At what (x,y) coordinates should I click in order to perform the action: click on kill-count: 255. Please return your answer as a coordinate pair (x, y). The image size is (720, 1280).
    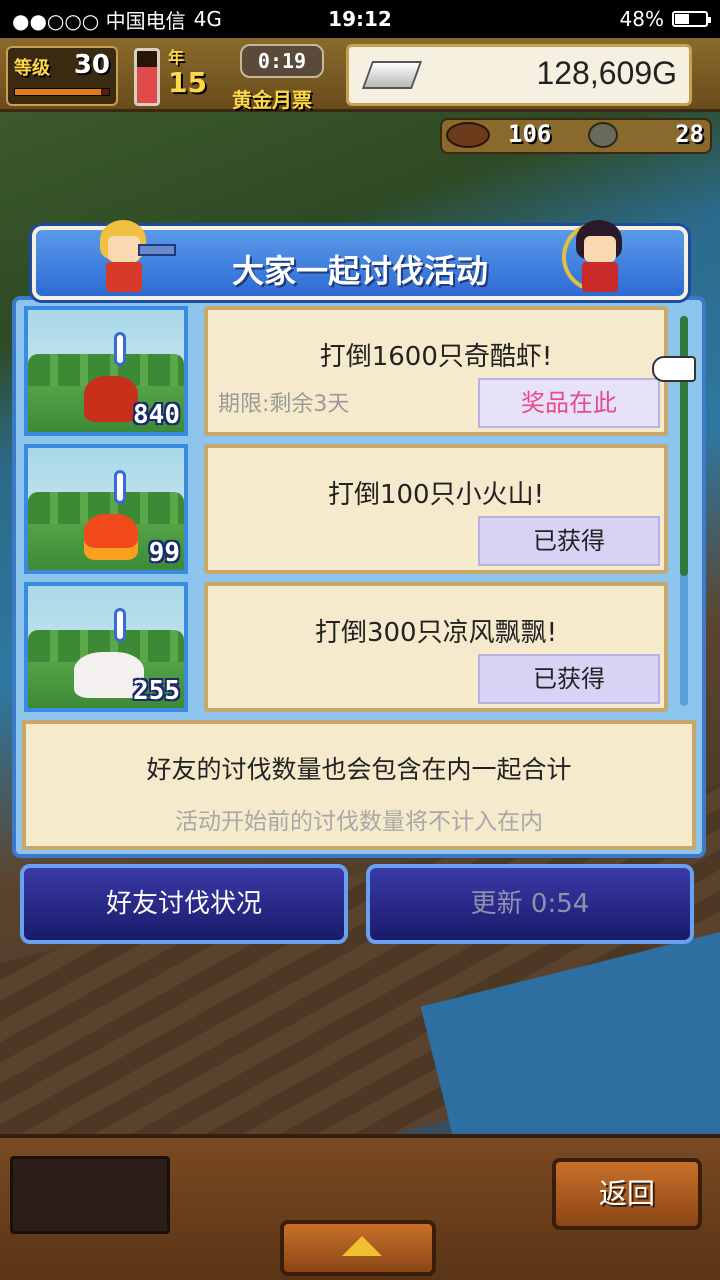
    Looking at the image, I should click on (156, 691).